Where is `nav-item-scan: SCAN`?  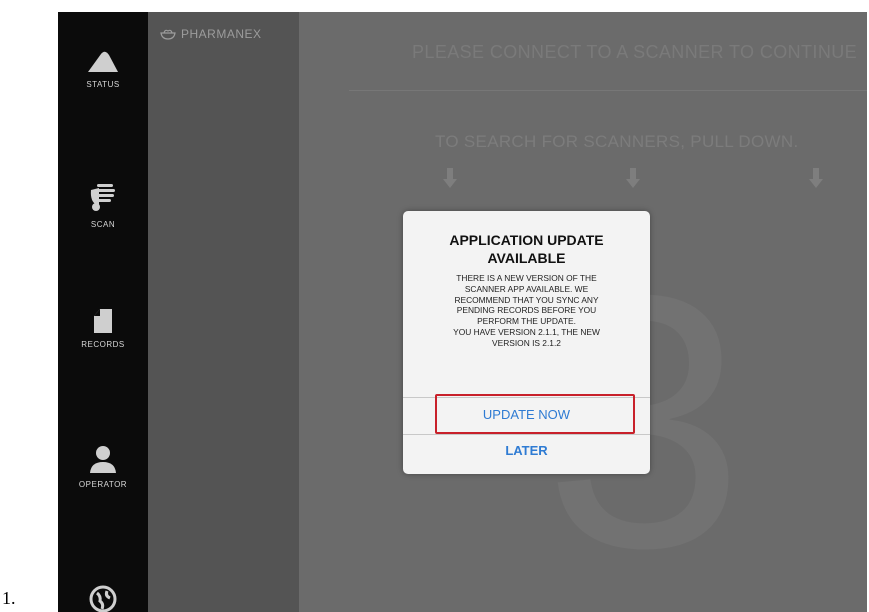 nav-item-scan: SCAN is located at coordinates (103, 204).